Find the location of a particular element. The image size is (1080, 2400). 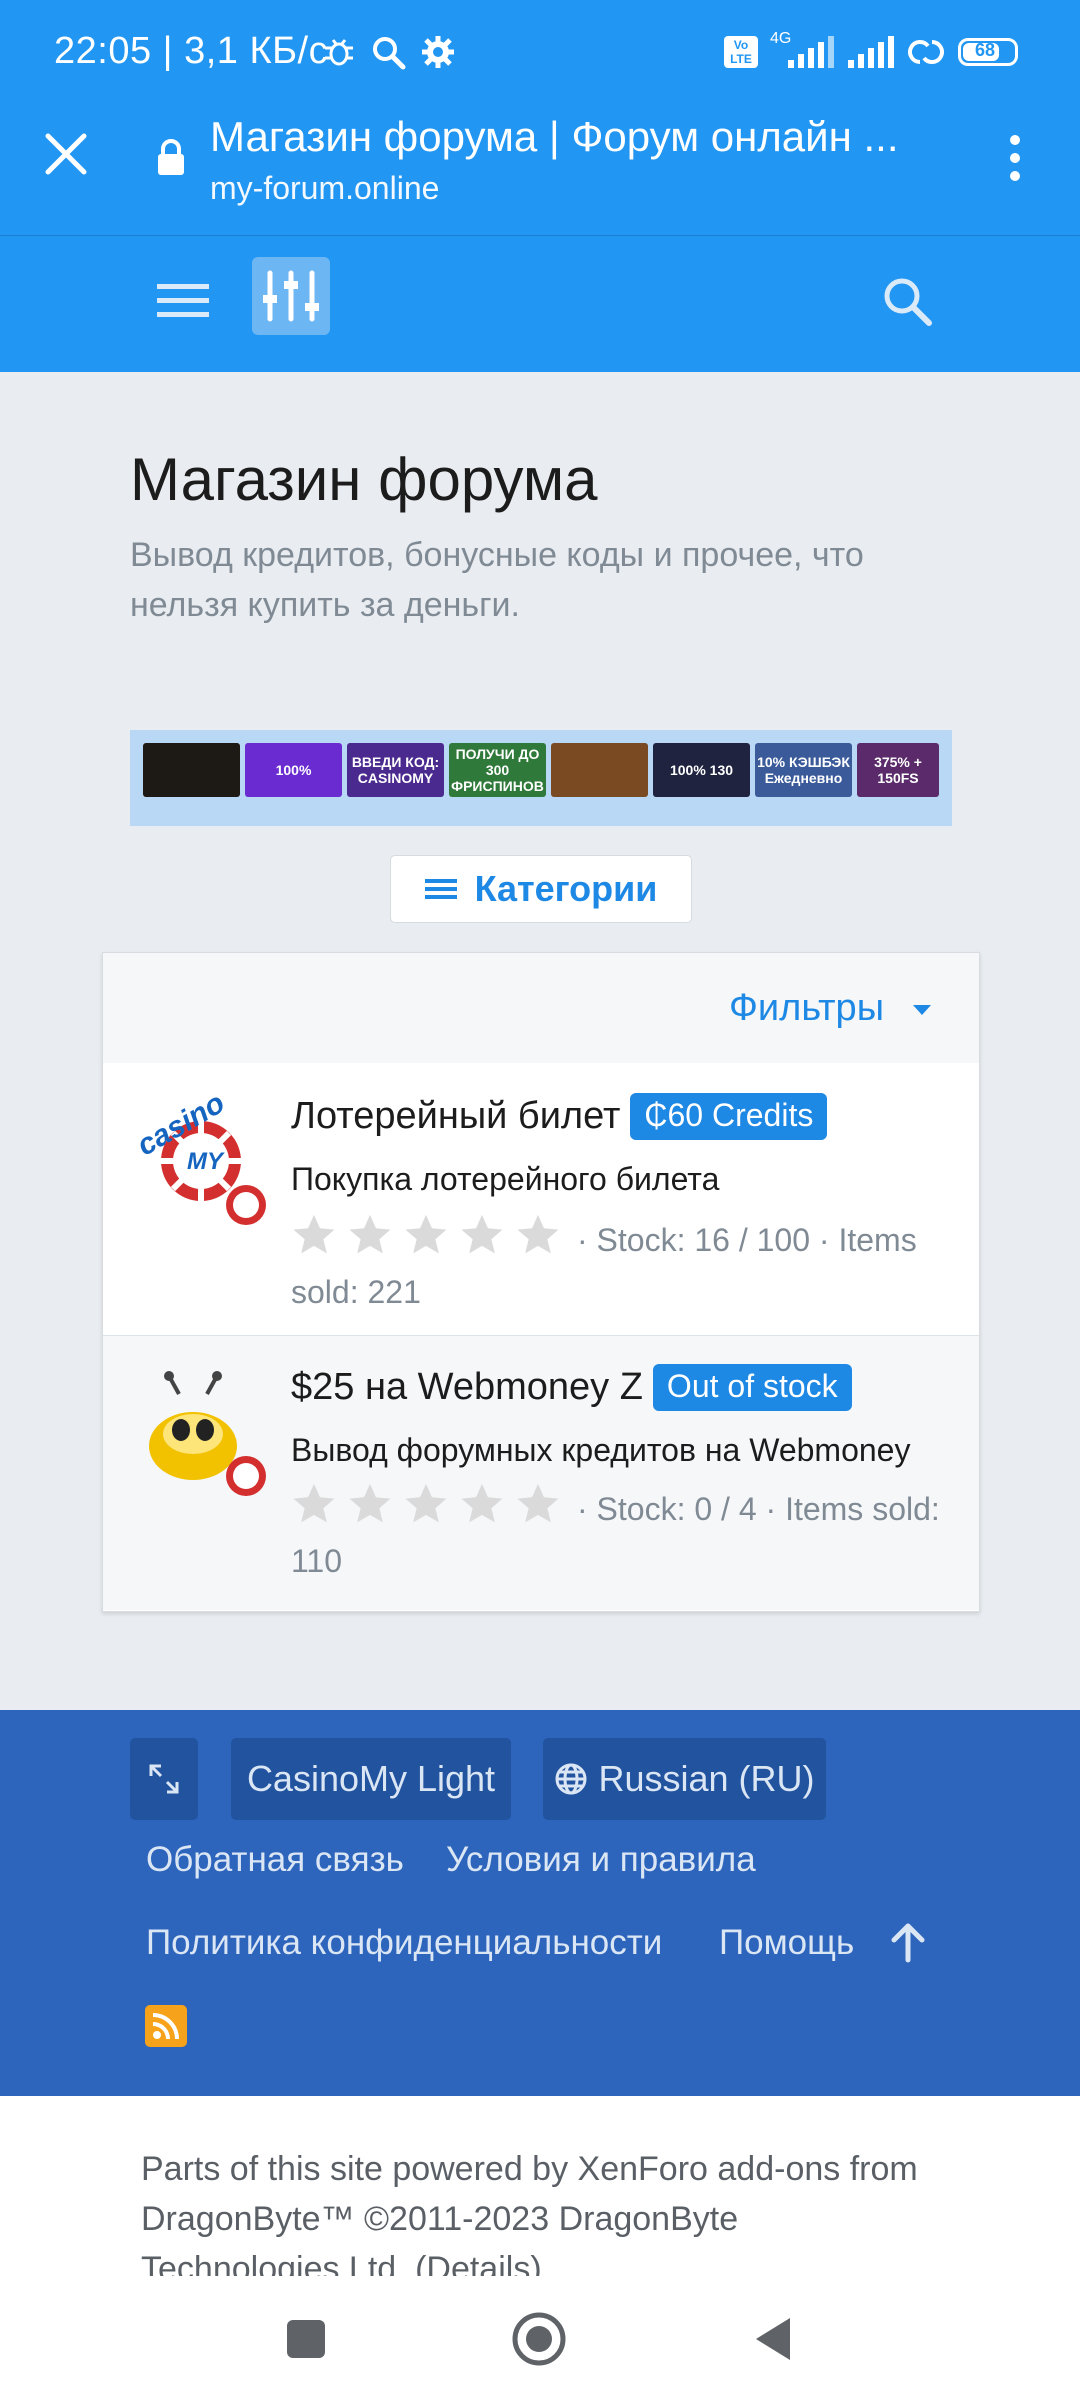

item-title-text: Лотерейный билет is located at coordinates (455, 1116).